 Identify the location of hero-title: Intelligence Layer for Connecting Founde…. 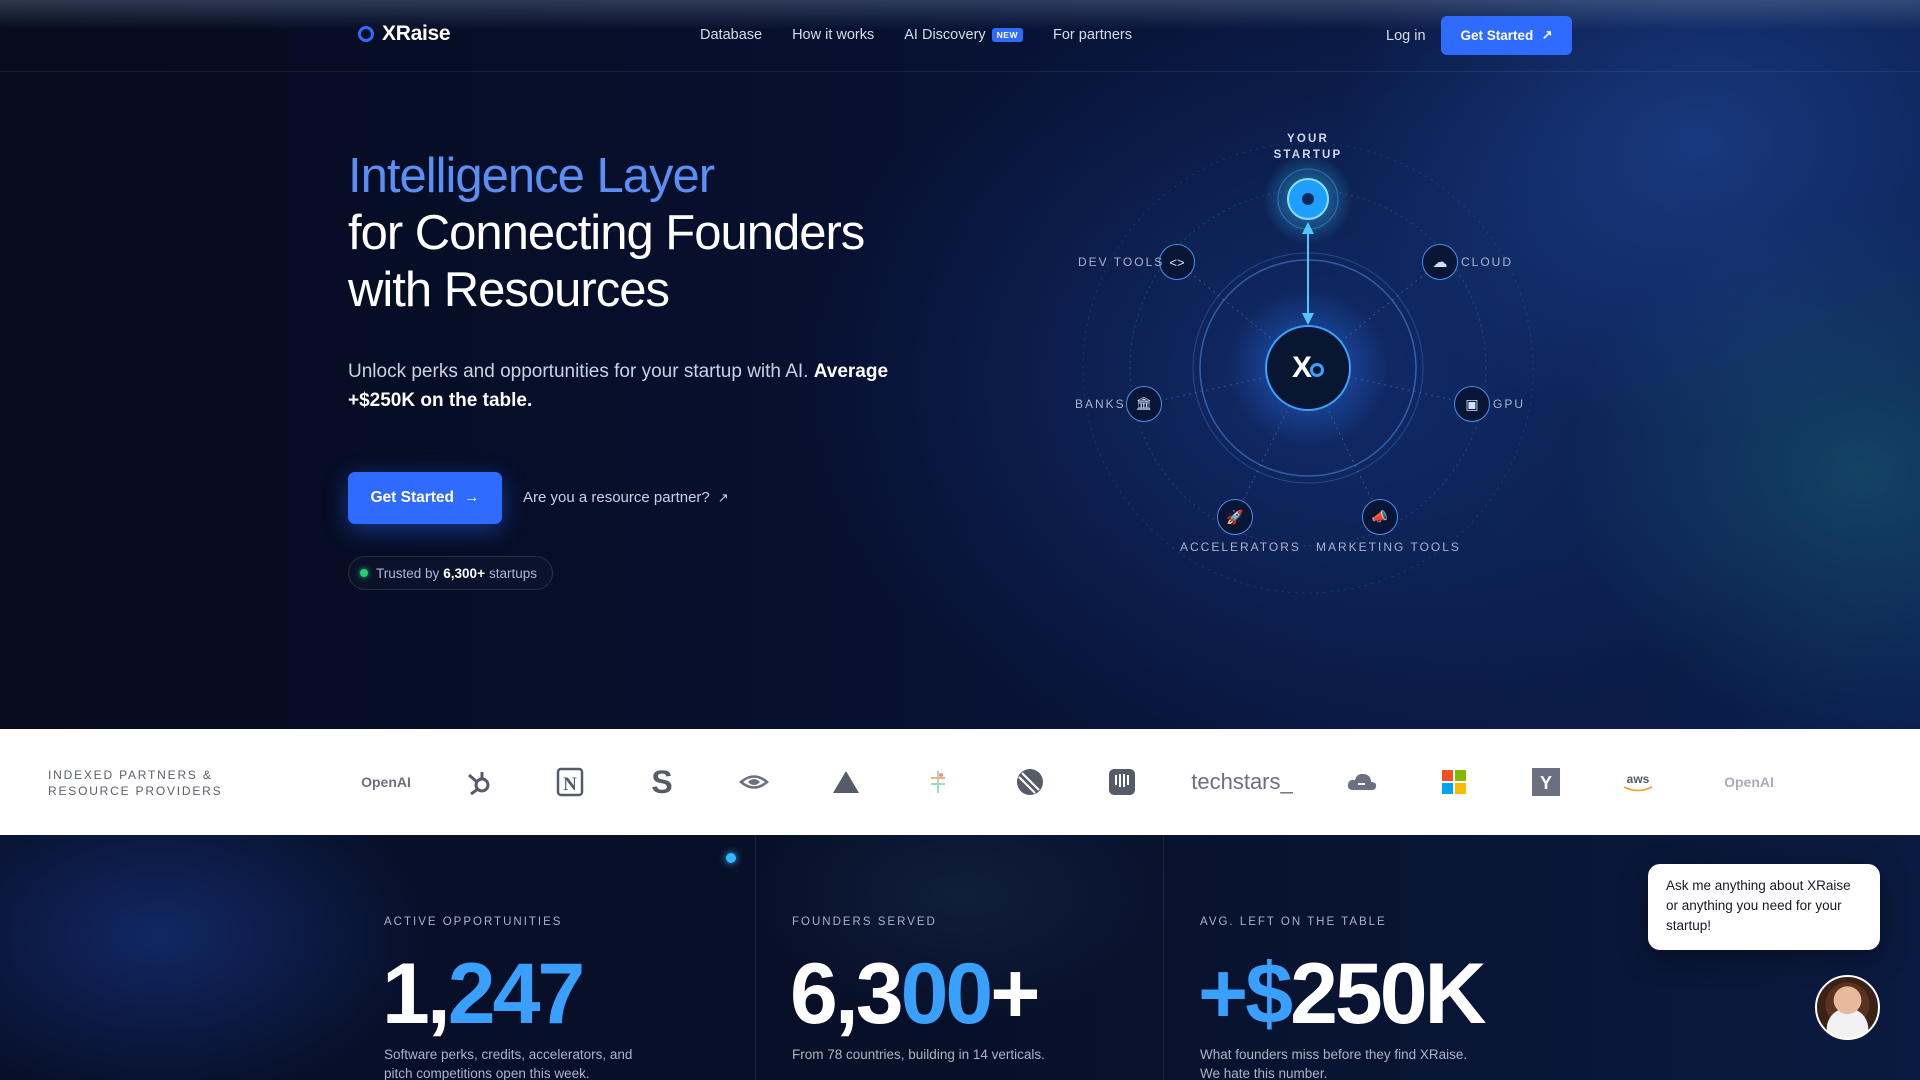
(606, 233).